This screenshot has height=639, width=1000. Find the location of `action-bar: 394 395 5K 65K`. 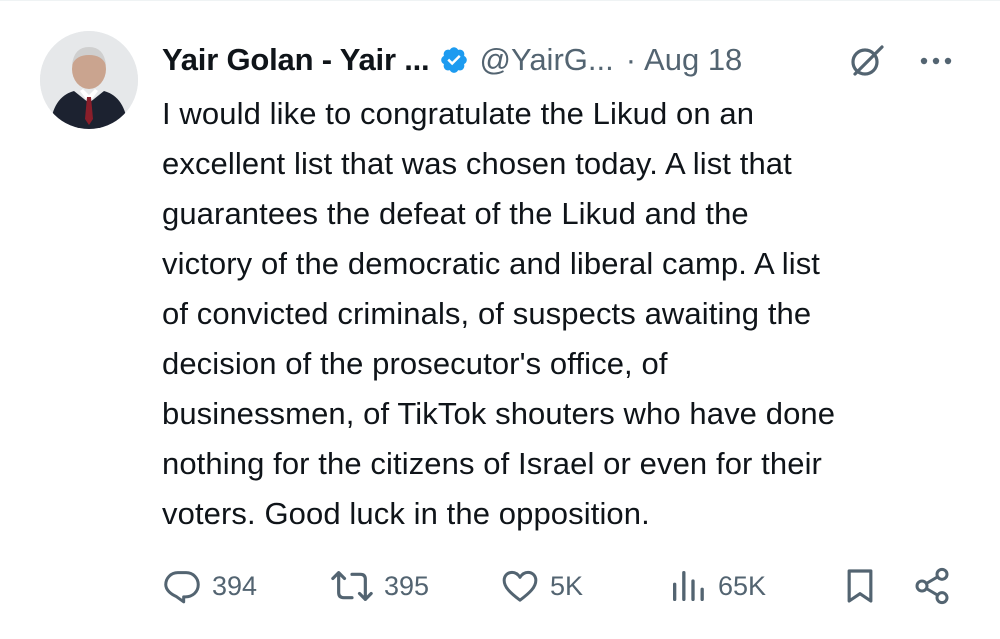

action-bar: 394 395 5K 65K is located at coordinates (560, 586).